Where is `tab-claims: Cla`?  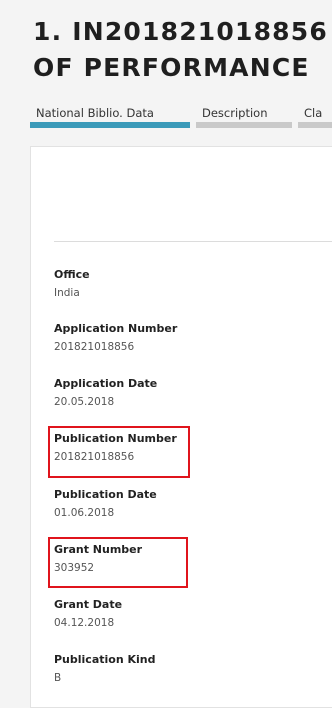 tab-claims: Cla is located at coordinates (315, 112).